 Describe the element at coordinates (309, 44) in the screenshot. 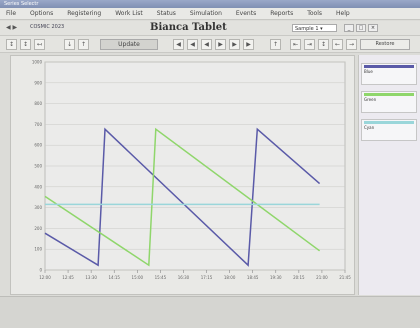

I see `tool-button: ⇥` at that location.